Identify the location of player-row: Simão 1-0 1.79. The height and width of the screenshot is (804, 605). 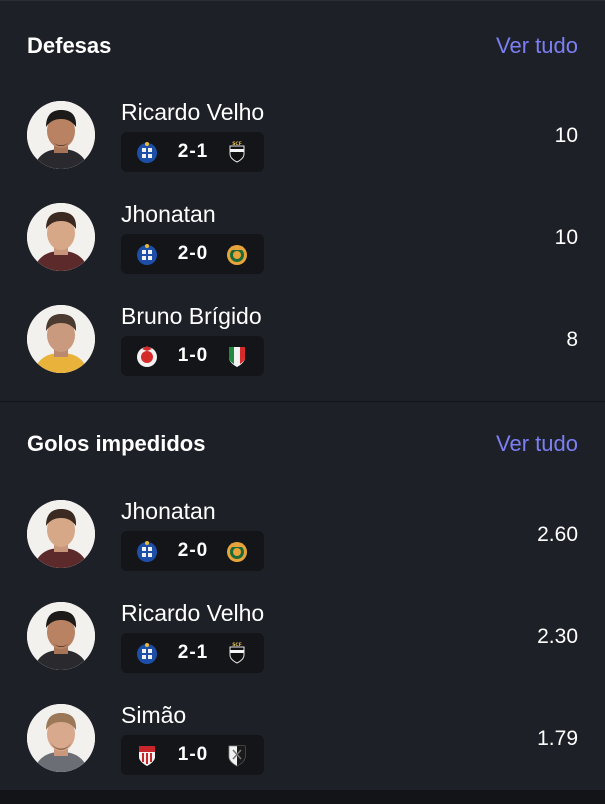
(302, 753).